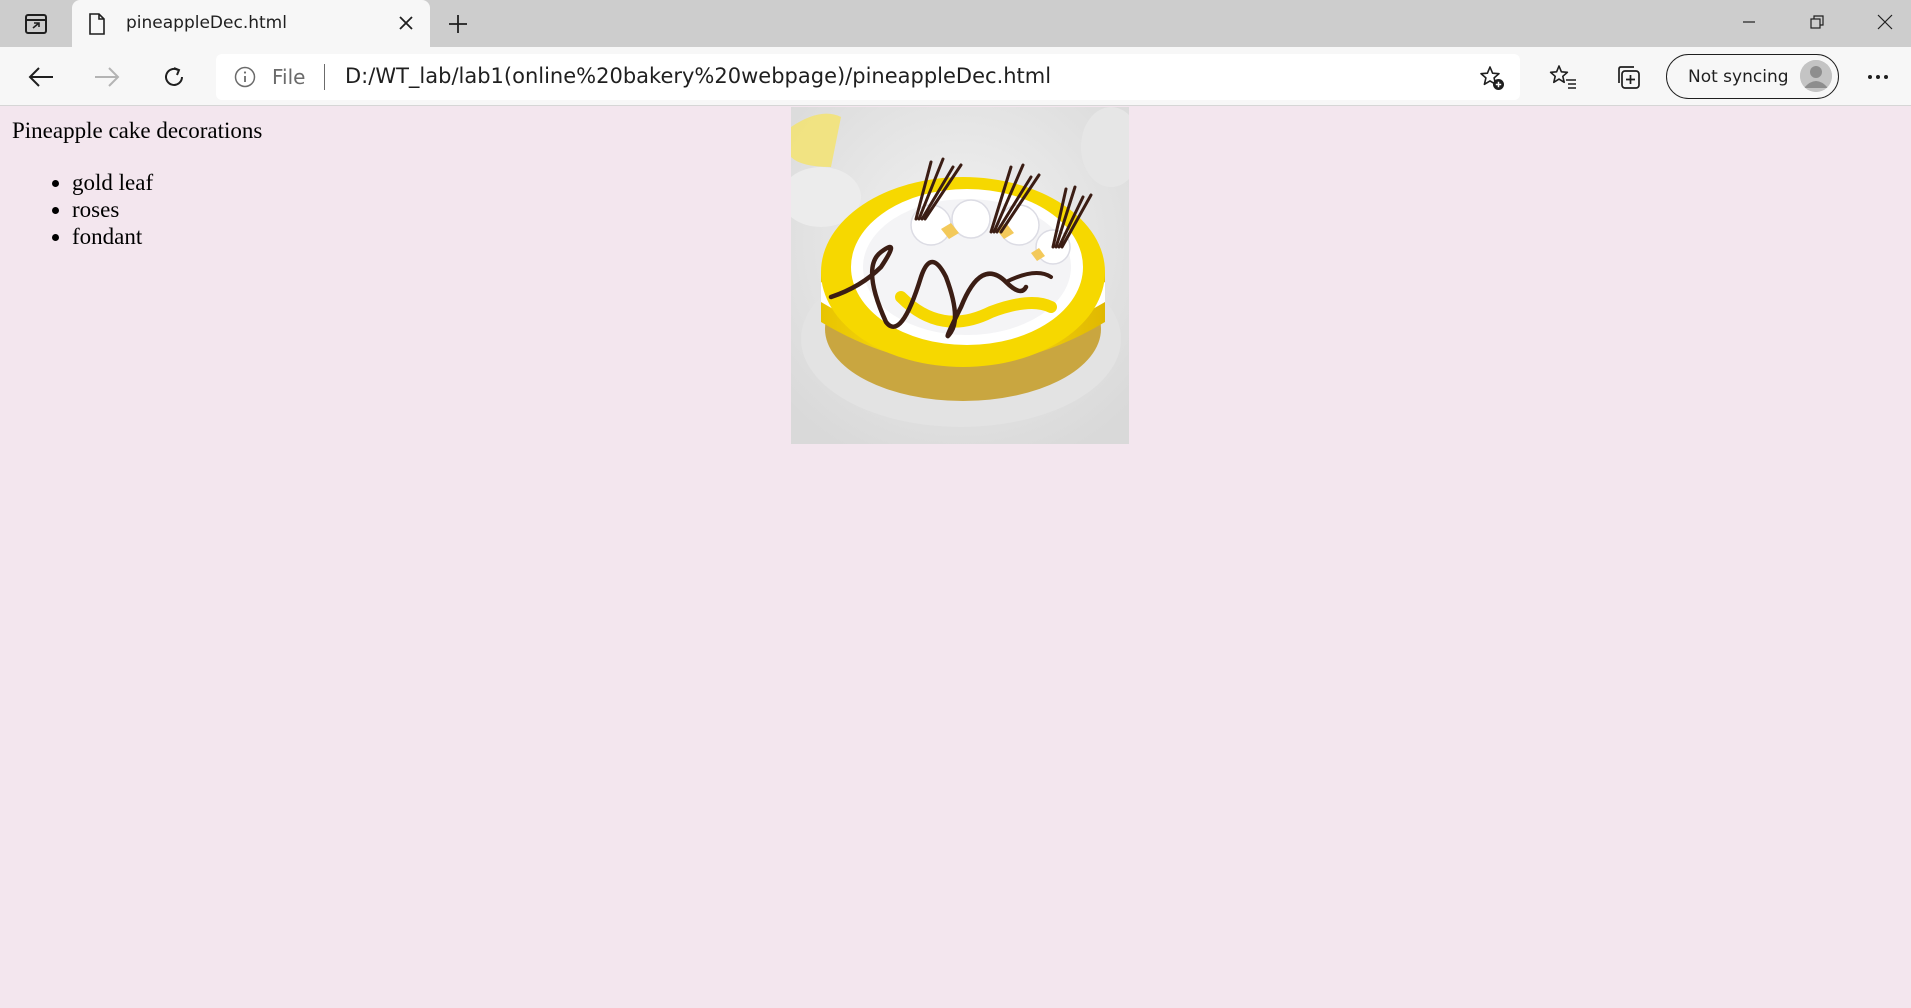  I want to click on refresh-icon, so click(174, 76).